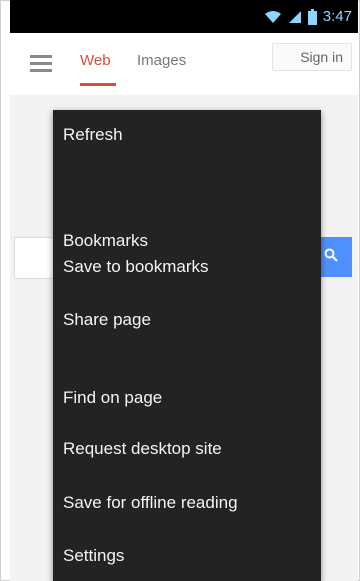  I want to click on menu-item-bookmarks: Bookmarks, so click(105, 241).